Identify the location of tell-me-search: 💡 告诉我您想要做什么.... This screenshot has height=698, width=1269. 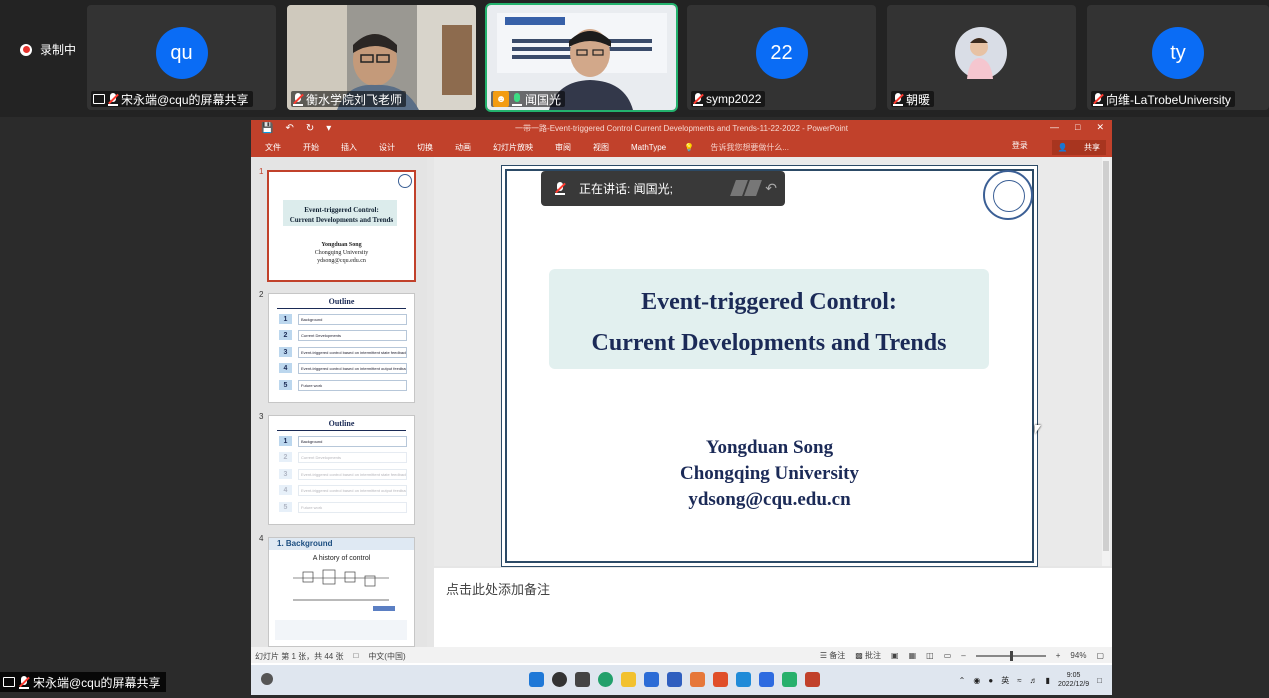
(736, 147).